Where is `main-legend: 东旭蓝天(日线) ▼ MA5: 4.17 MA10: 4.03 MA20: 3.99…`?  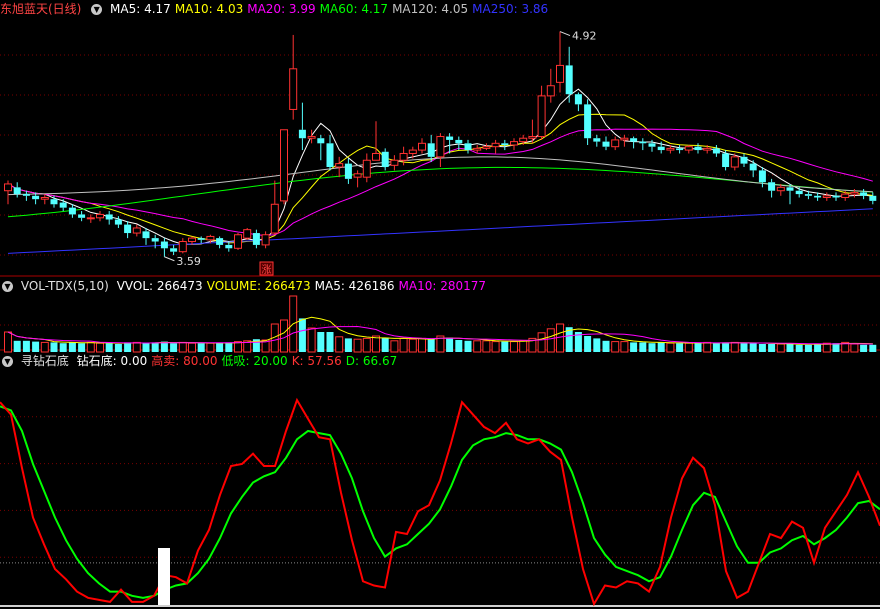 main-legend: 东旭蓝天(日线) ▼ MA5: 4.17 MA10: 4.03 MA20: 3.99… is located at coordinates (278, 9).